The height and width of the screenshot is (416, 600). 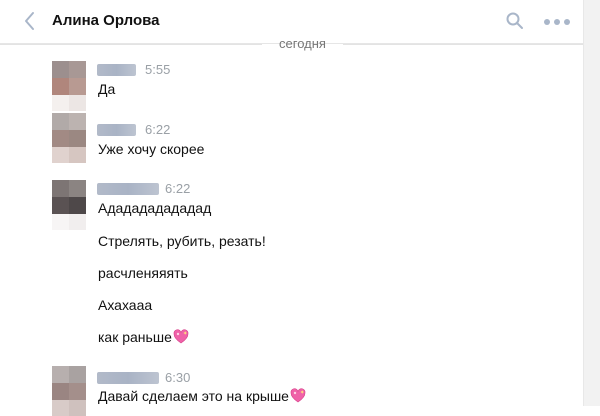 I want to click on chevron-left-icon, so click(x=29, y=21).